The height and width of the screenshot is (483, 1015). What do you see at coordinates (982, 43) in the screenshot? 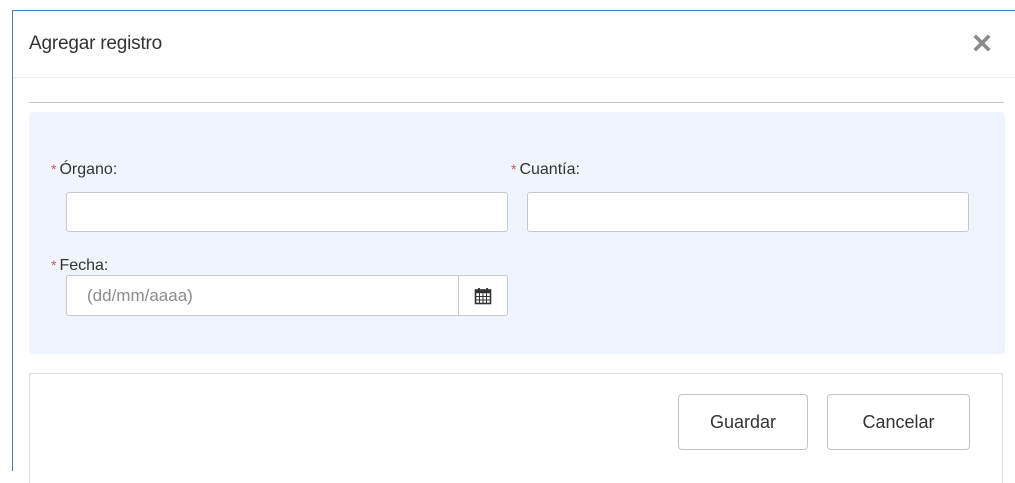
I see `close-icon` at bounding box center [982, 43].